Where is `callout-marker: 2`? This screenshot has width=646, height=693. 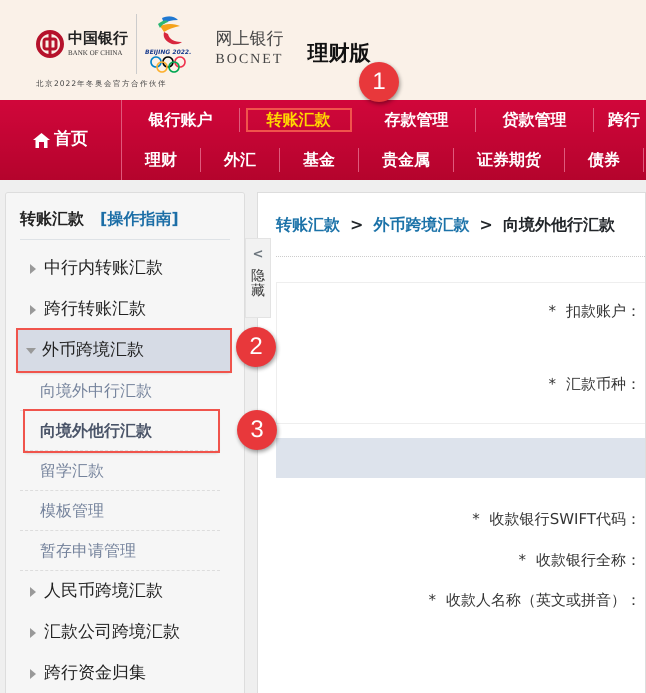 callout-marker: 2 is located at coordinates (256, 347).